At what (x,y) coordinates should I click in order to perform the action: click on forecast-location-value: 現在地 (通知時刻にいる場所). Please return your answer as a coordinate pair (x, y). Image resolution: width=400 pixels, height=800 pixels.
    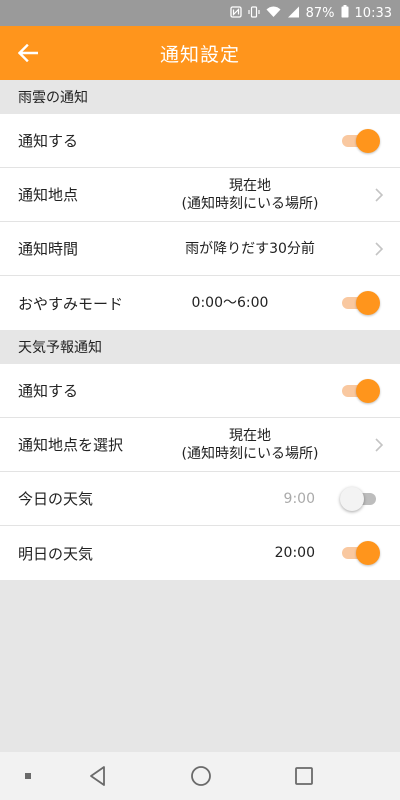
    Looking at the image, I should click on (250, 444).